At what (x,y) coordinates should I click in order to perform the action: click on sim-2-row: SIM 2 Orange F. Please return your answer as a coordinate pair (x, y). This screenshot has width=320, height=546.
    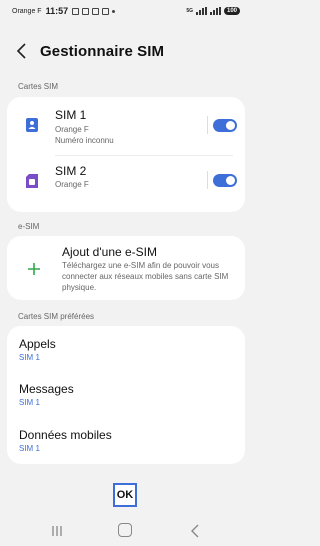
    Looking at the image, I should click on (126, 184).